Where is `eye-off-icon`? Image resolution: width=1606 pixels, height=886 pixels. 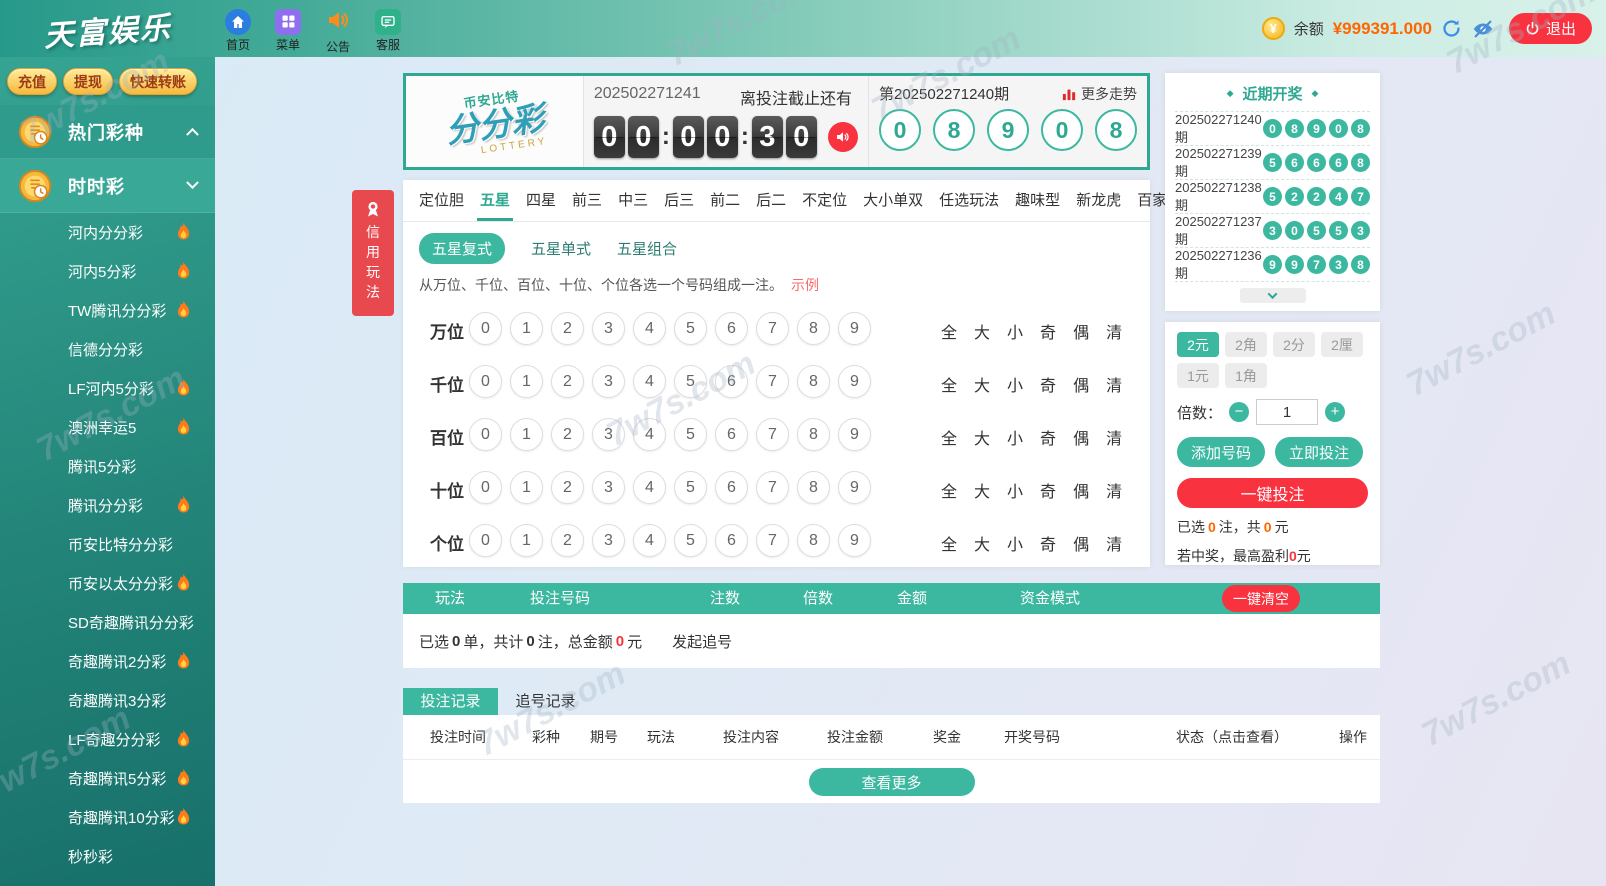 eye-off-icon is located at coordinates (1483, 29).